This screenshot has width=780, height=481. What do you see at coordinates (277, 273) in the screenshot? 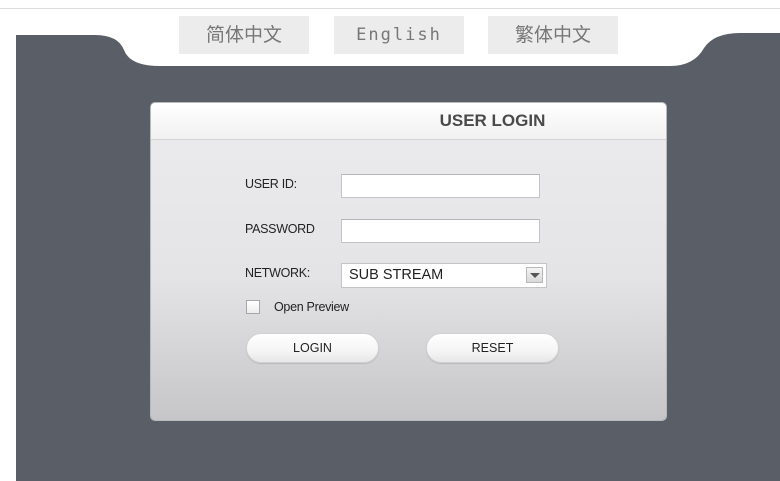
I see `network-label: NETWORK:` at bounding box center [277, 273].